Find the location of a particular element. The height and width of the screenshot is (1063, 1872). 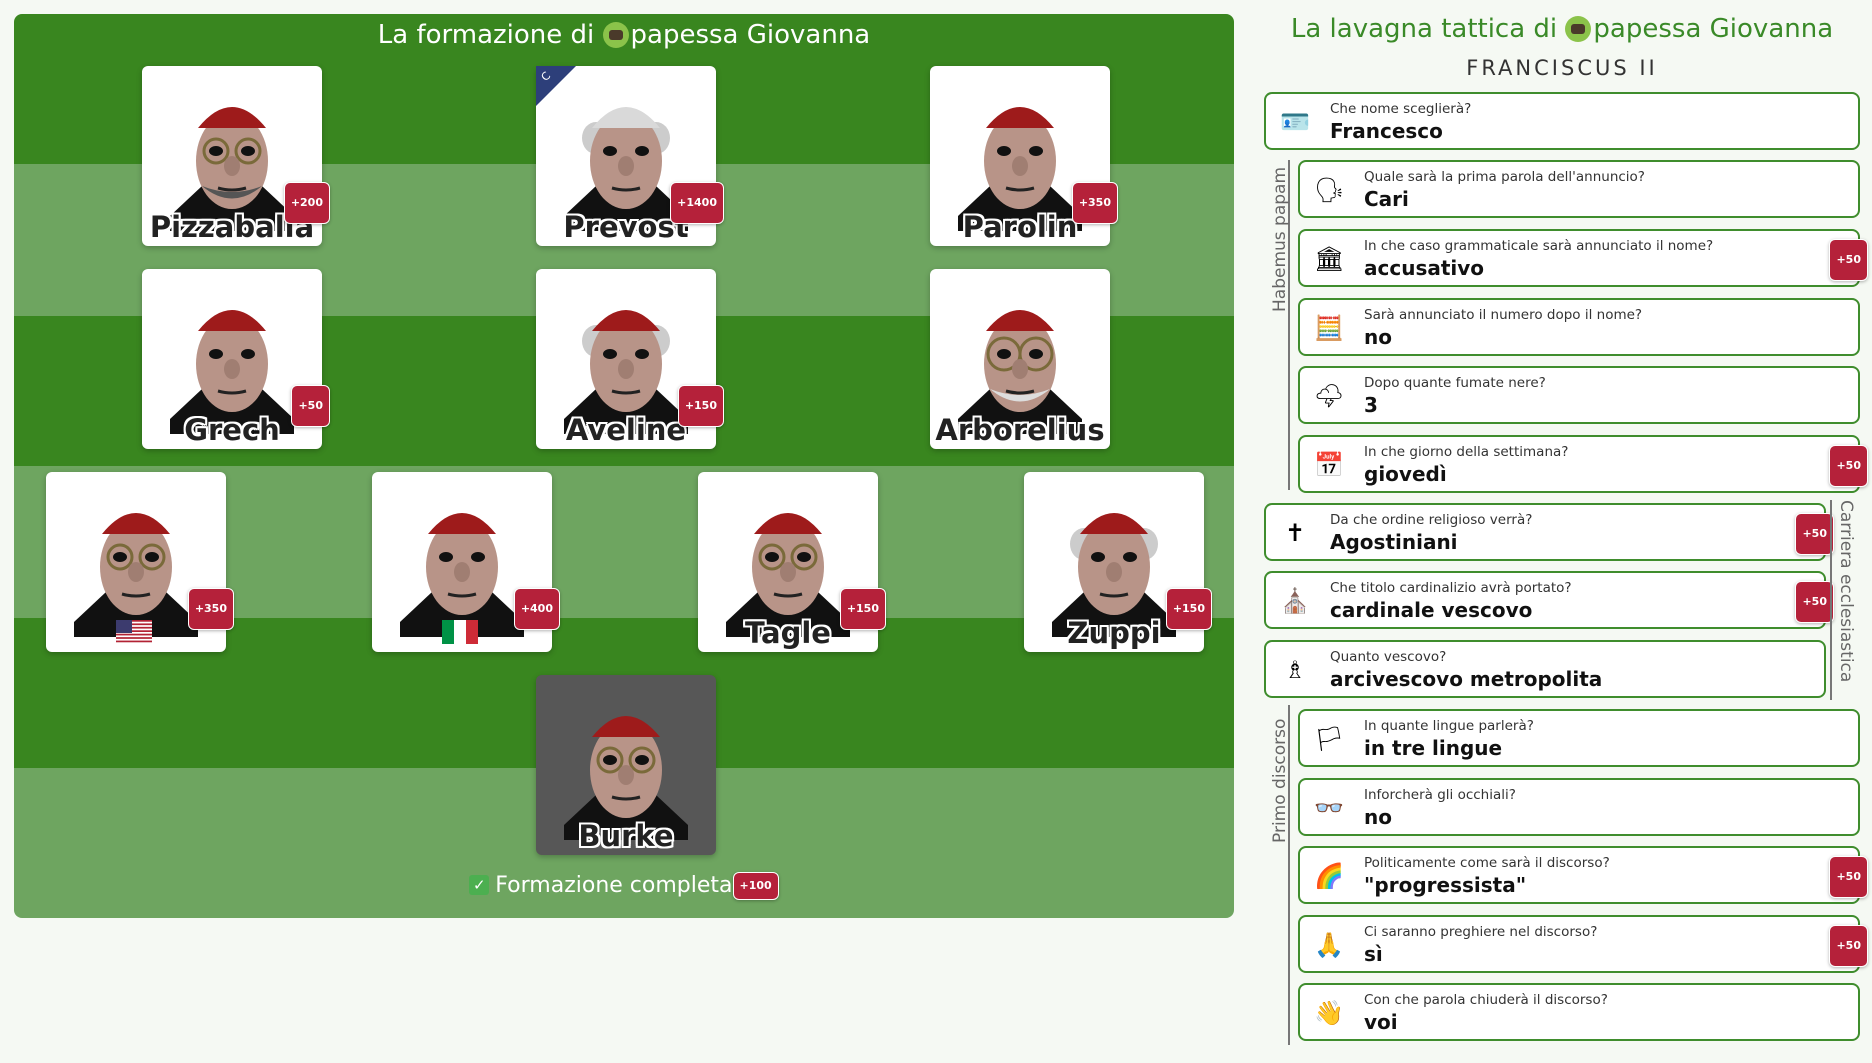

group-label-habemus: Habemus papam is located at coordinates (1280, 239).